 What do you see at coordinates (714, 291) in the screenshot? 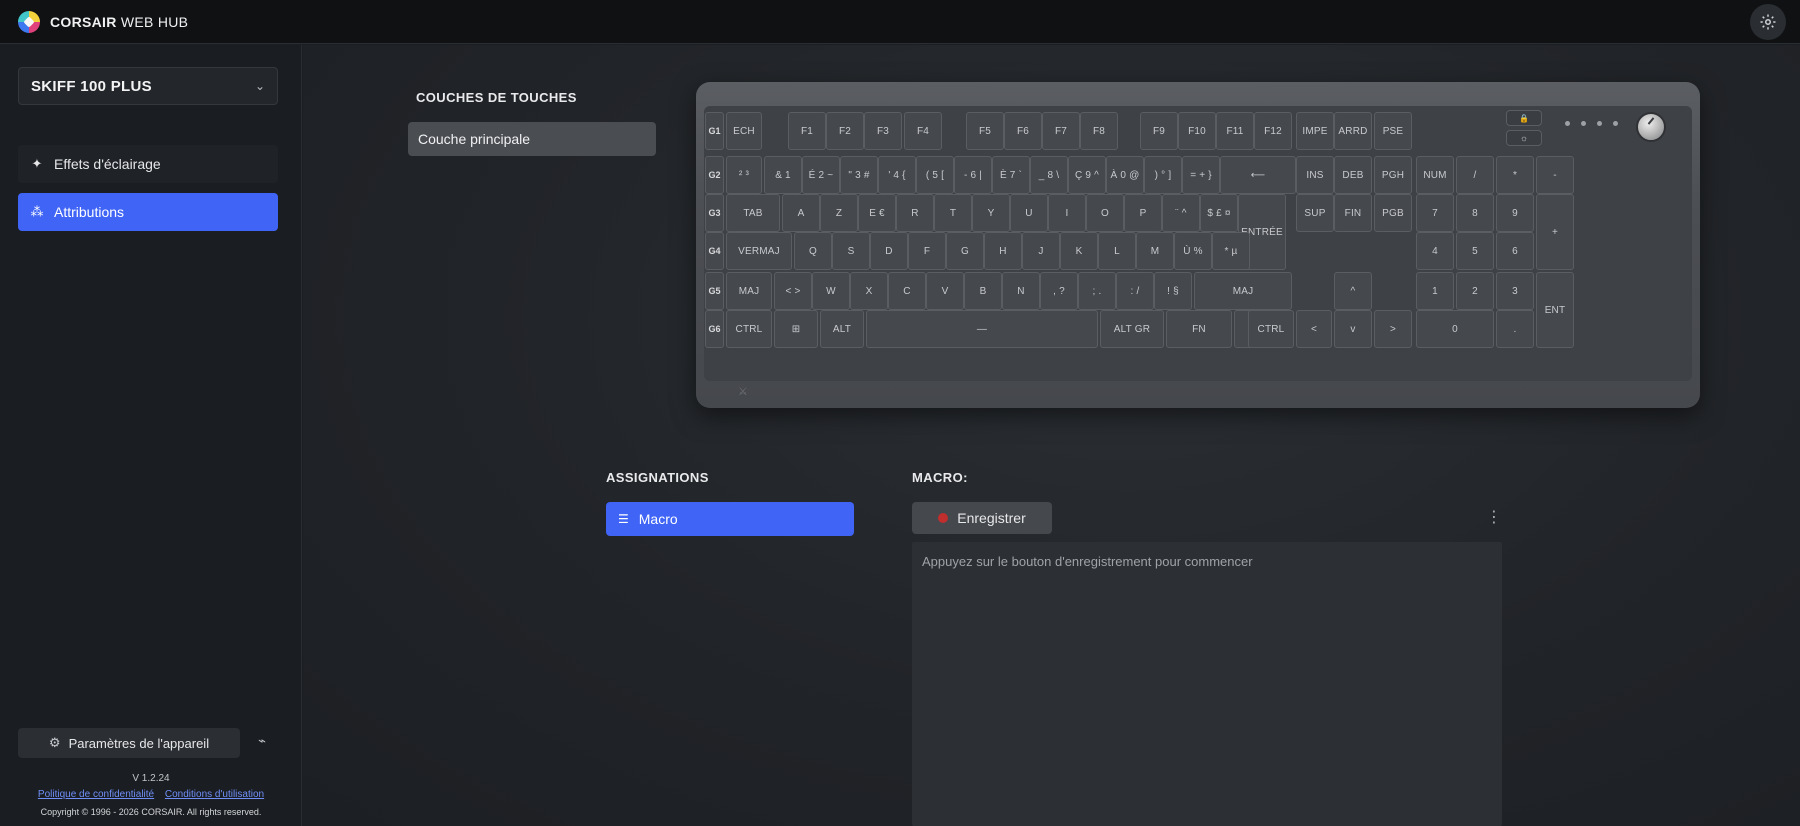
I see `g-key-5: G5` at bounding box center [714, 291].